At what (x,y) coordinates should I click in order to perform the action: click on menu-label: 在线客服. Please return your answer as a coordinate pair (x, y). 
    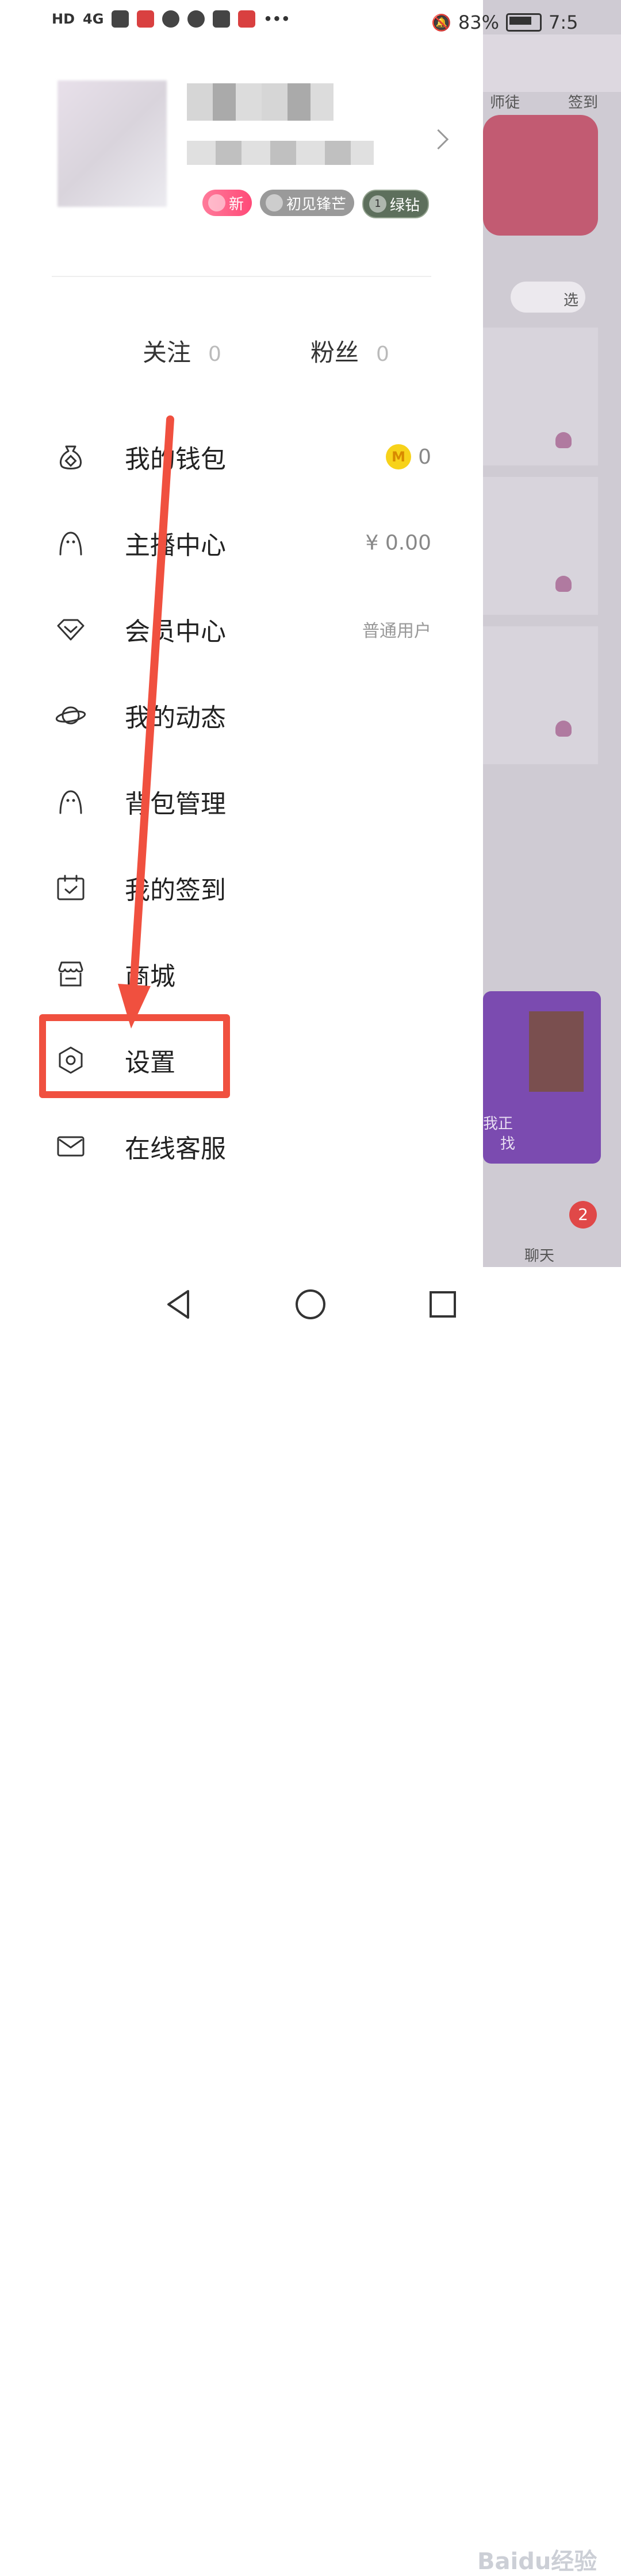
    Looking at the image, I should click on (175, 1149).